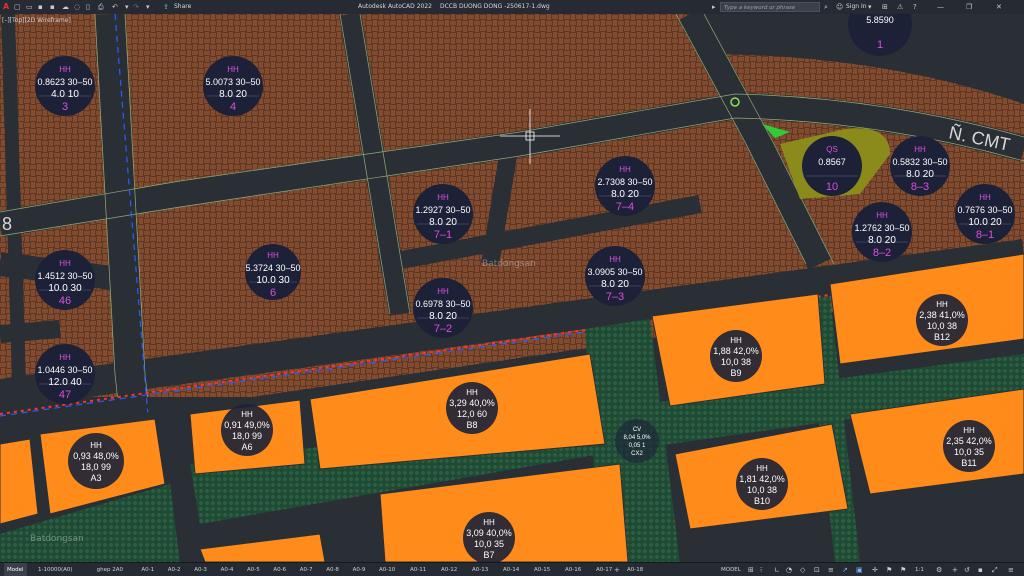 The image size is (1024, 576). Describe the element at coordinates (832, 166) in the screenshot. I see `plot-marker: QS 0.8567 10` at that location.